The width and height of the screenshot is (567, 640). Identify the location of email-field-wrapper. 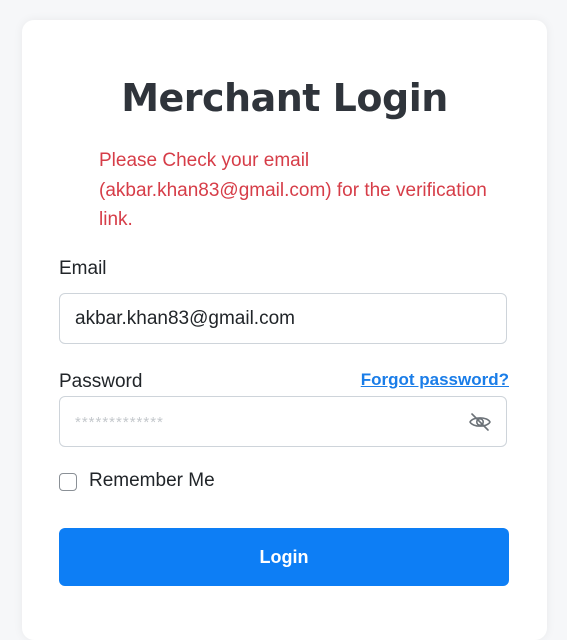
(283, 318).